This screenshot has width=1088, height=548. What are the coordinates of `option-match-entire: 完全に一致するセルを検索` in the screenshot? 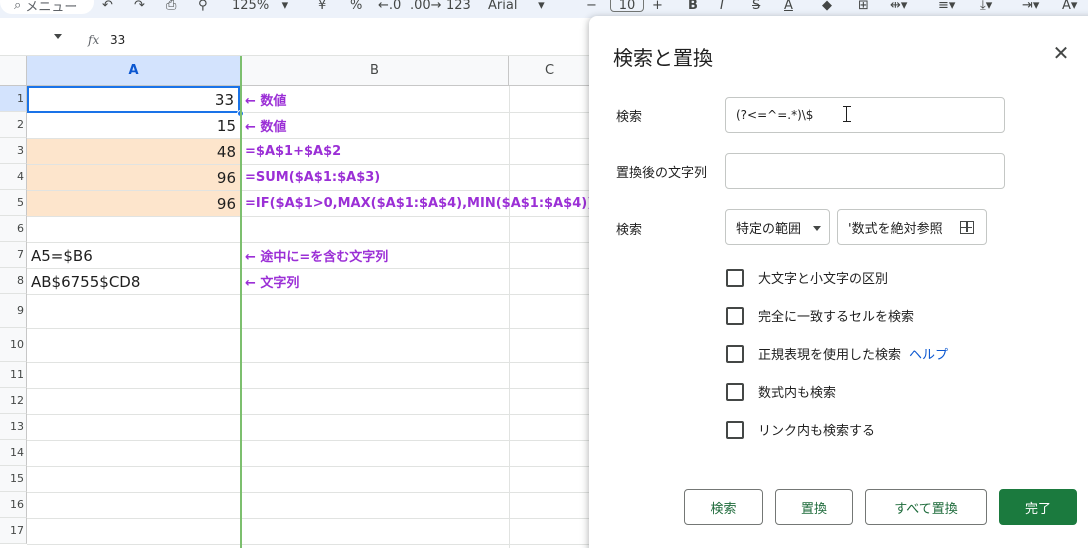 It's located at (820, 315).